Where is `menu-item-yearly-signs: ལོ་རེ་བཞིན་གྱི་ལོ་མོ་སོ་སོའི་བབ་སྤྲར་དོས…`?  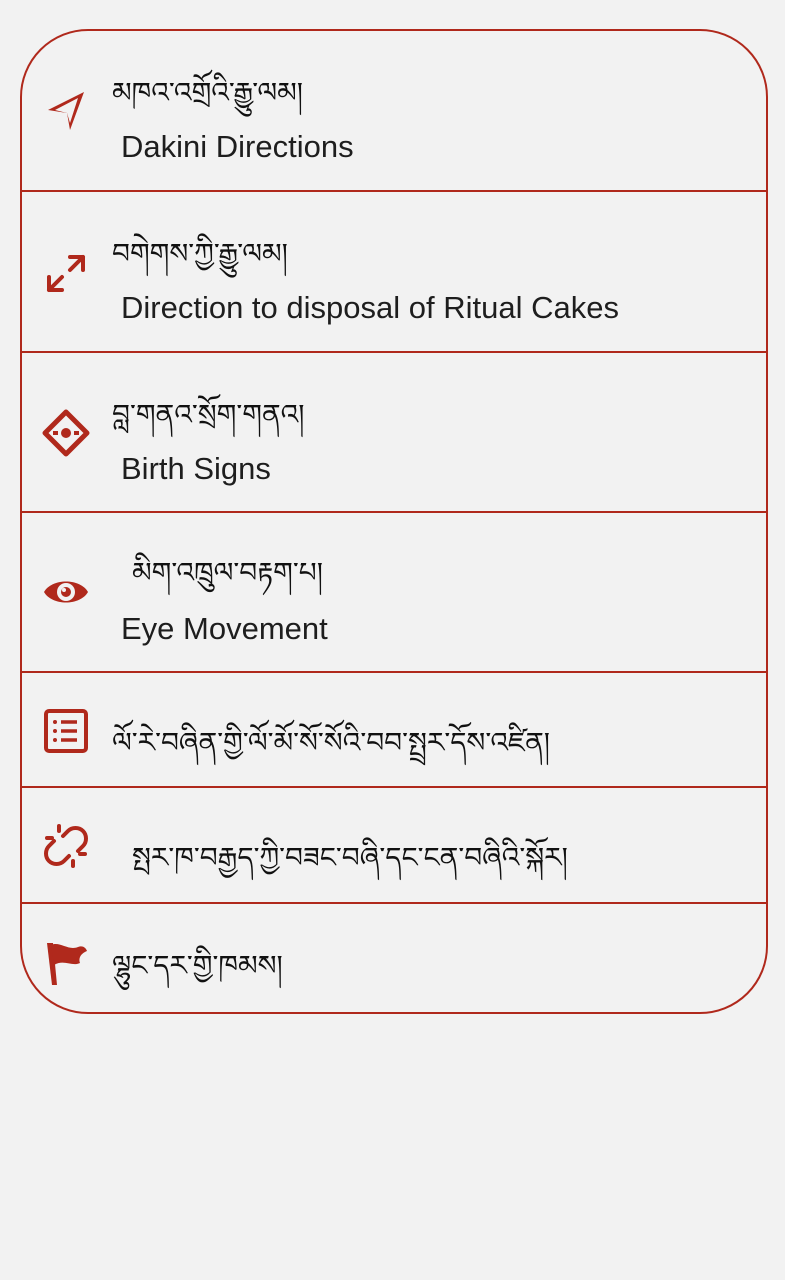 menu-item-yearly-signs: ལོ་རེ་བཞིན་གྱི་ལོ་མོ་སོ་སོའི་བབ་སྤྲར་དོས… is located at coordinates (394, 728).